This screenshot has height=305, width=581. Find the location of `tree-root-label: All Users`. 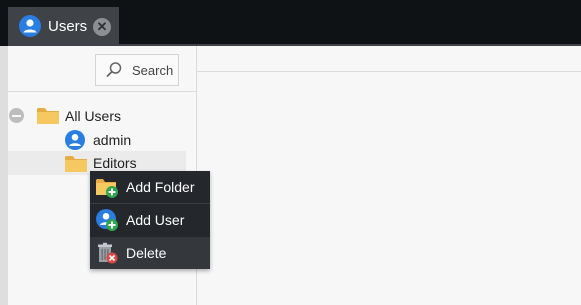

tree-root-label: All Users is located at coordinates (93, 116).